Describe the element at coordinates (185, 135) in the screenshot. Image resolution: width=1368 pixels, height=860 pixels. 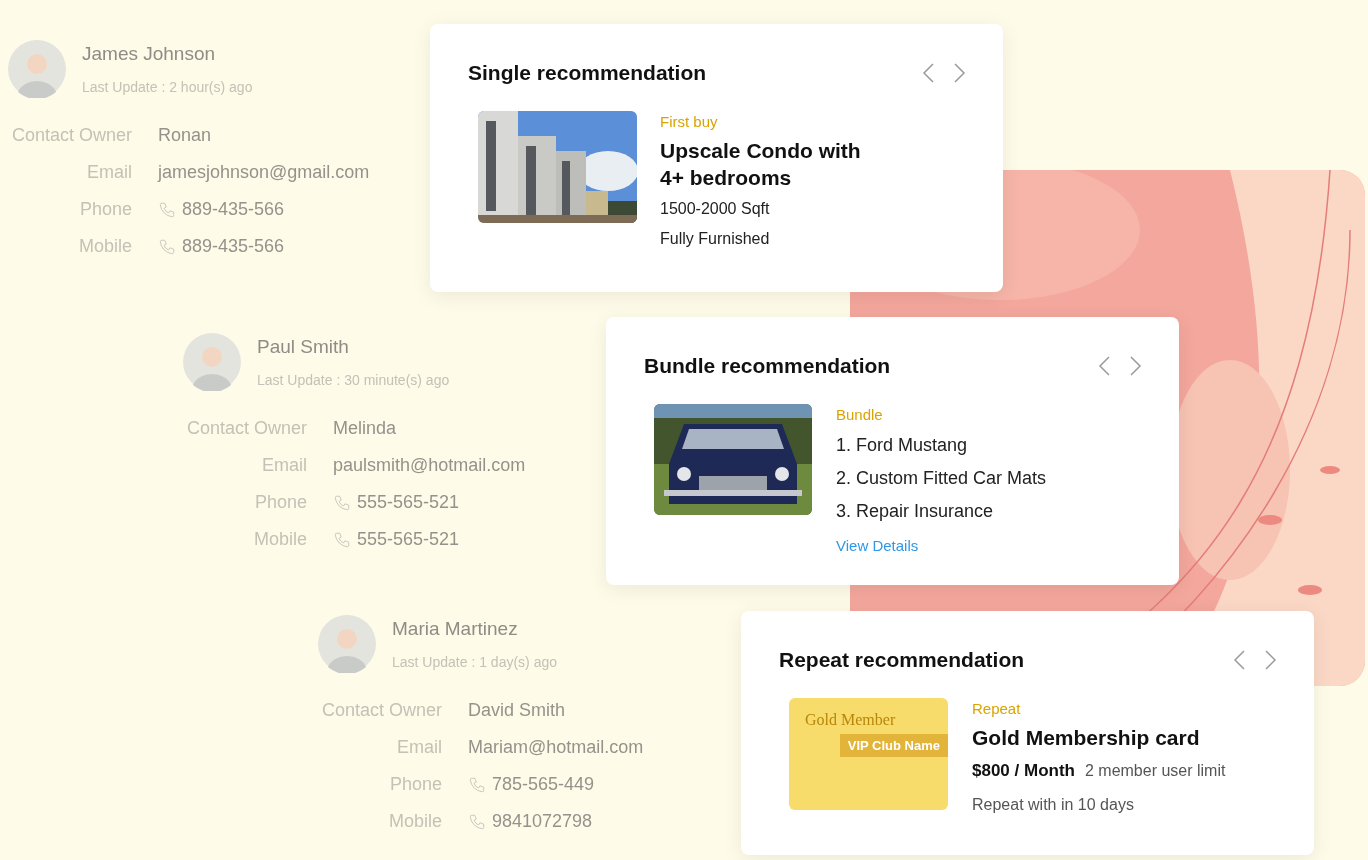
I see `field-value: Ronan` at that location.